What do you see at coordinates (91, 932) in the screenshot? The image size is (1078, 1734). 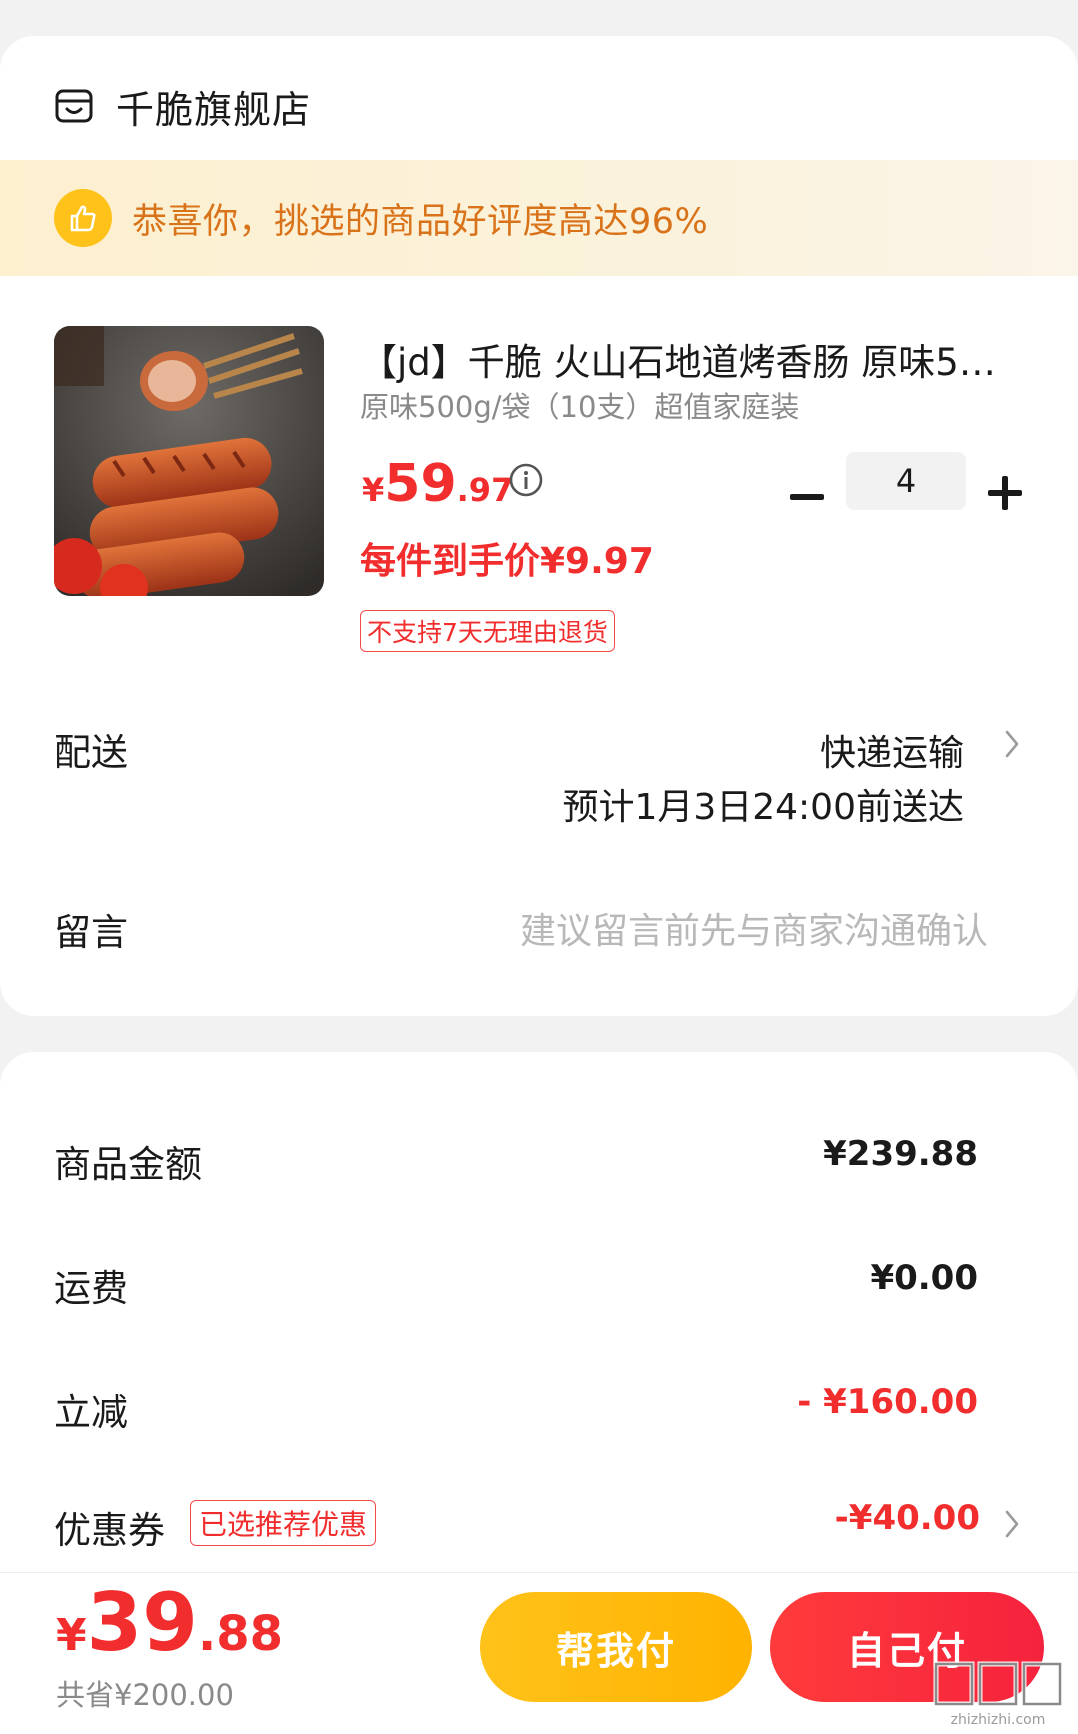 I see `note-label: 留言` at bounding box center [91, 932].